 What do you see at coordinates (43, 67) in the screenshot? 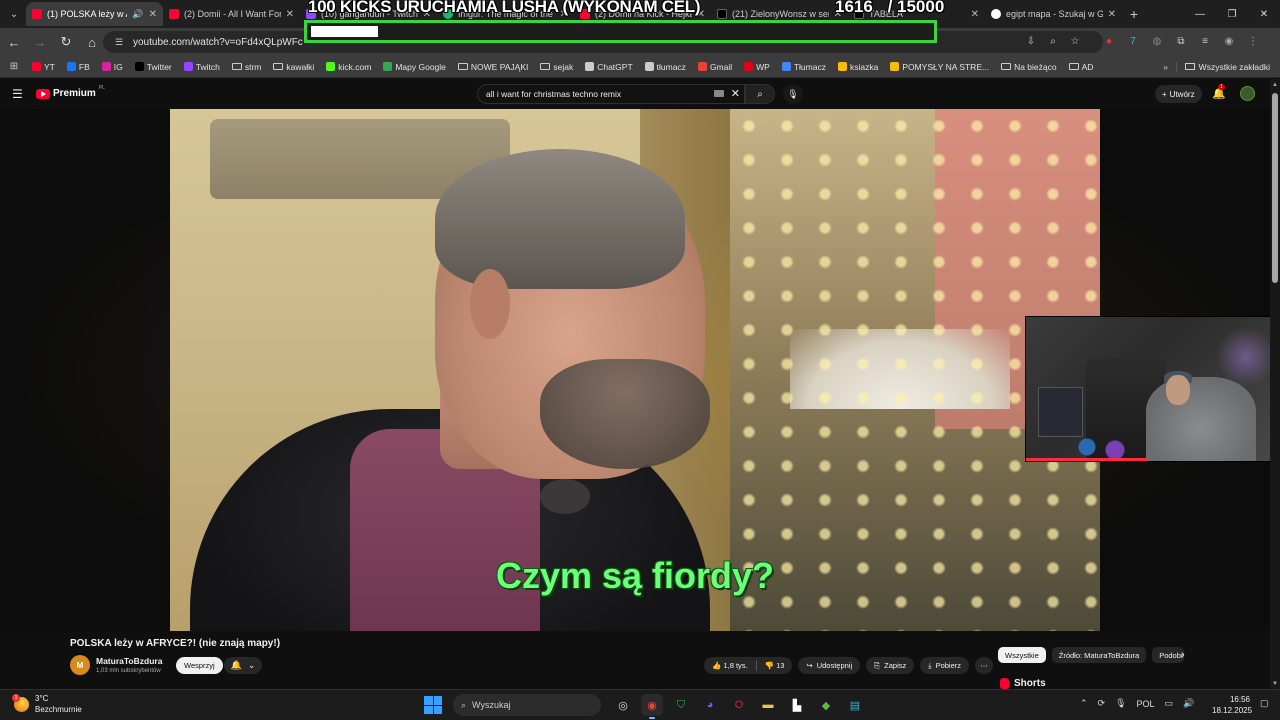
I see `bookmark-item: YT` at bounding box center [43, 67].